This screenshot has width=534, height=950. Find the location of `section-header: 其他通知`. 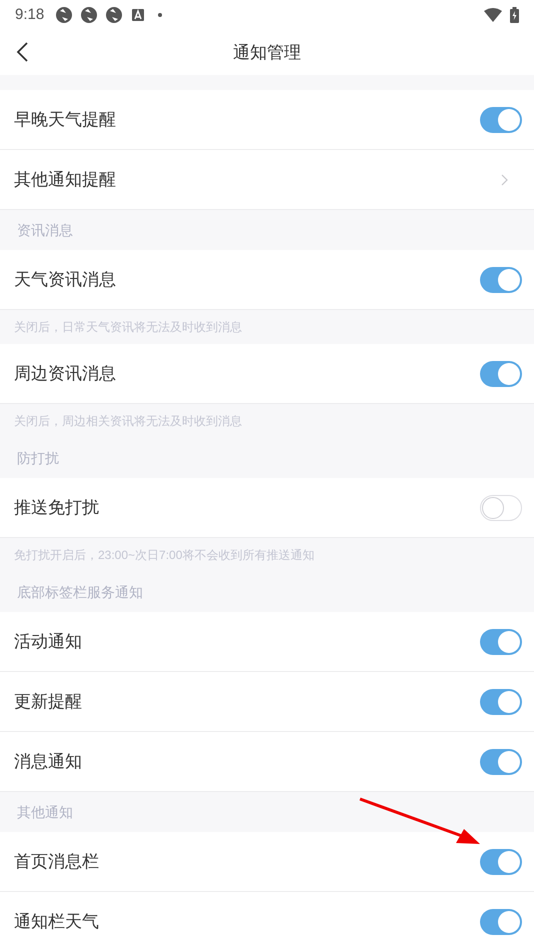

section-header: 其他通知 is located at coordinates (45, 812).